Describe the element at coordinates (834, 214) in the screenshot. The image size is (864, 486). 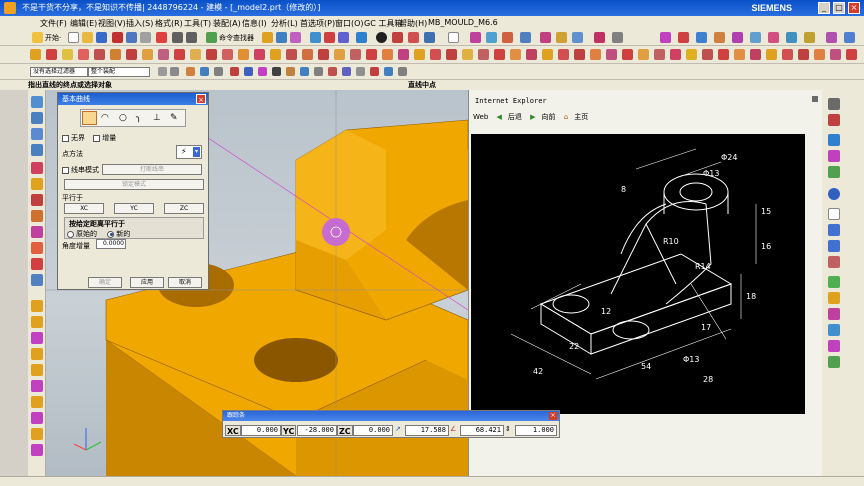
I see `right-tool-7-icon` at that location.